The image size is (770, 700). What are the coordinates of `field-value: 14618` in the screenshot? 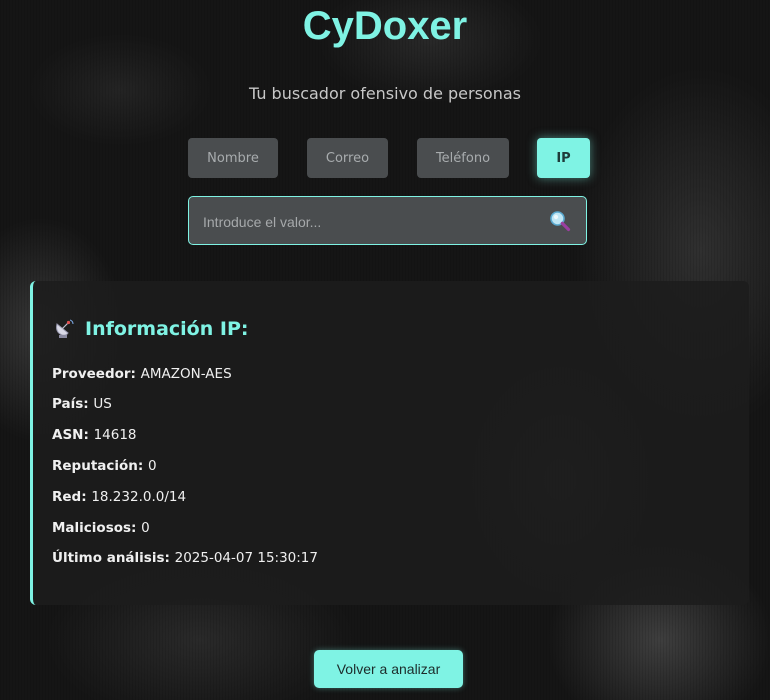 It's located at (115, 435).